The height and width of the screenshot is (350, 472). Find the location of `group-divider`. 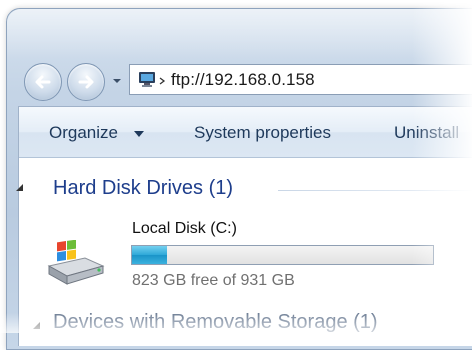

group-divider is located at coordinates (375, 190).